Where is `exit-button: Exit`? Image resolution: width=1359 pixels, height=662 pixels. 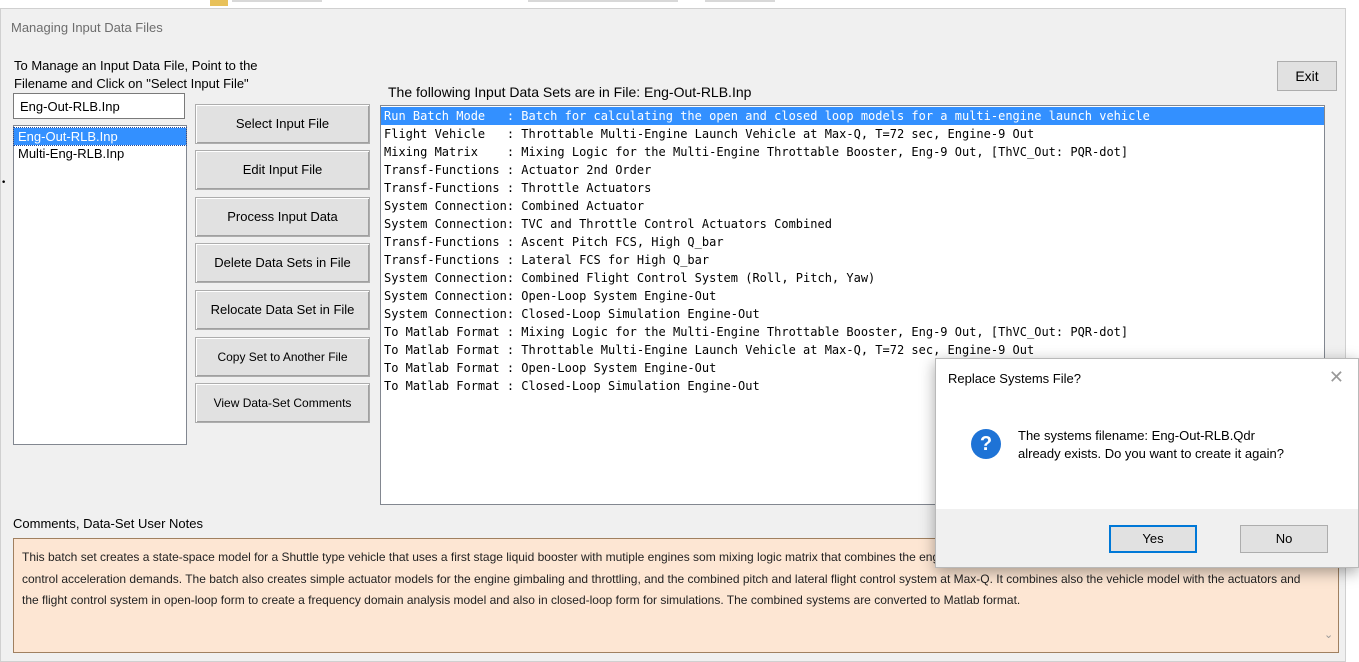 exit-button: Exit is located at coordinates (1307, 76).